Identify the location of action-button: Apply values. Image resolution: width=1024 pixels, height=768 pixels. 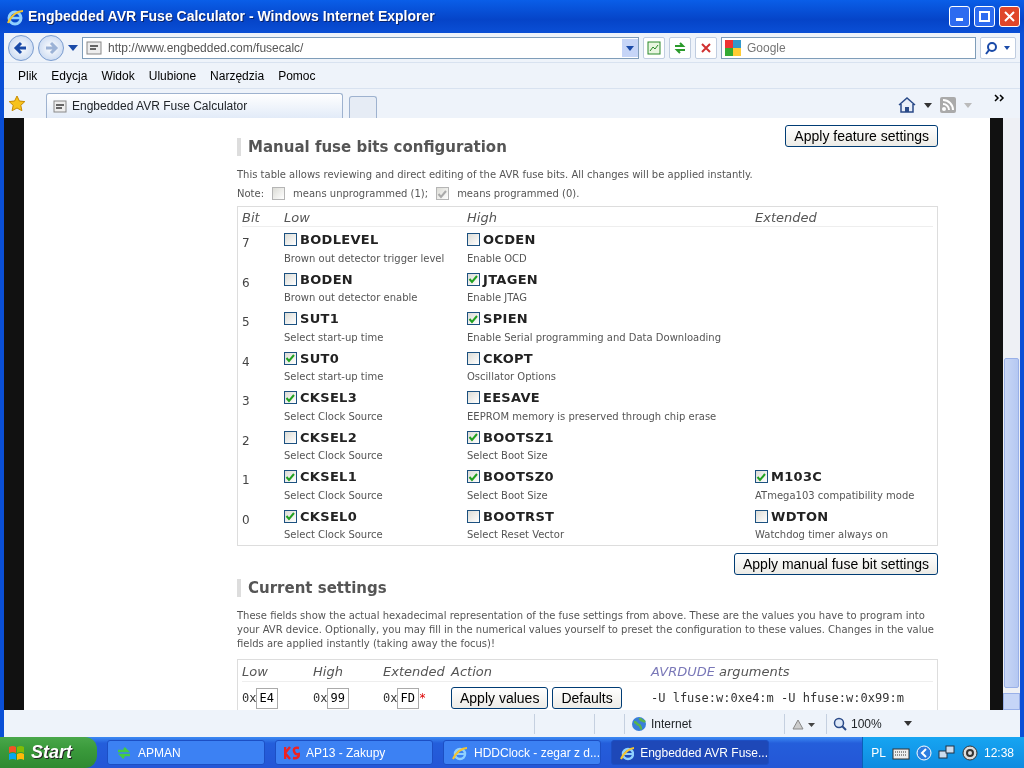
(500, 698).